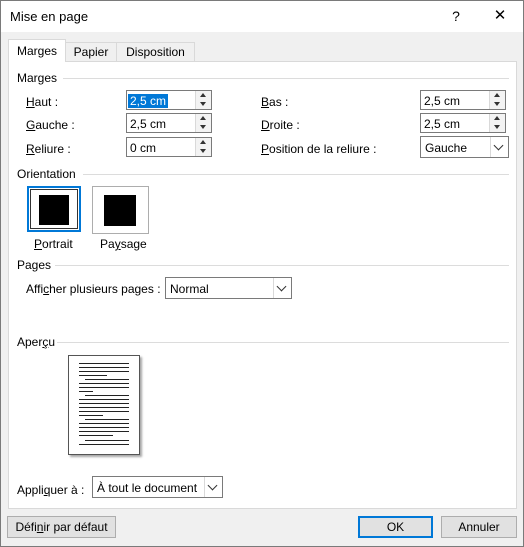 The width and height of the screenshot is (524, 547). What do you see at coordinates (148, 101) in the screenshot?
I see `top-margin-value: 2,5 cm` at bounding box center [148, 101].